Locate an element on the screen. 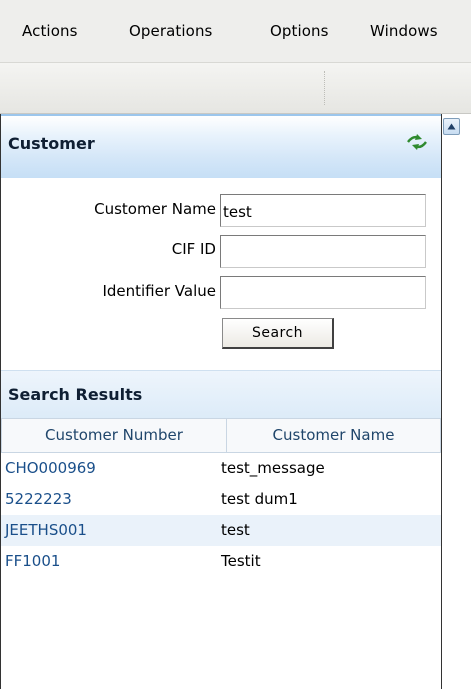  table-row: JEETHS001 test is located at coordinates (221, 530).